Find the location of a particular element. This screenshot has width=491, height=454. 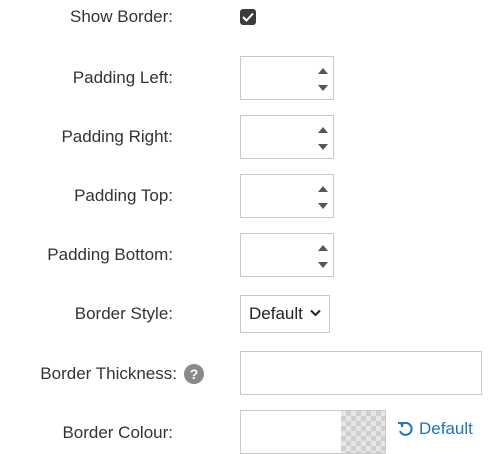

padding-right-stepper is located at coordinates (287, 137).